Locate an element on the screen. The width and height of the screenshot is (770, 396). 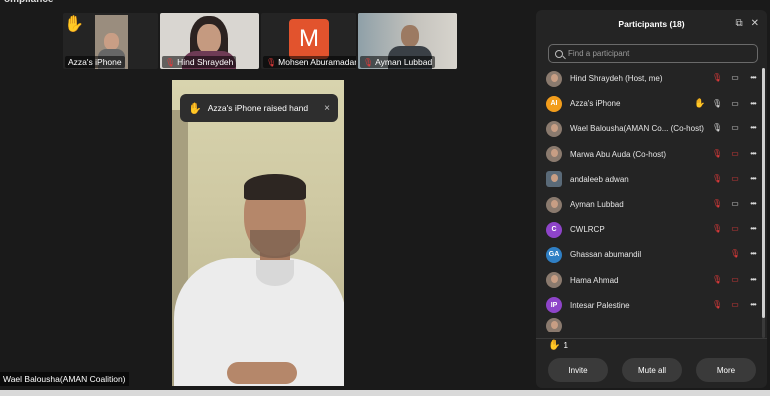
search-icon is located at coordinates (559, 53).